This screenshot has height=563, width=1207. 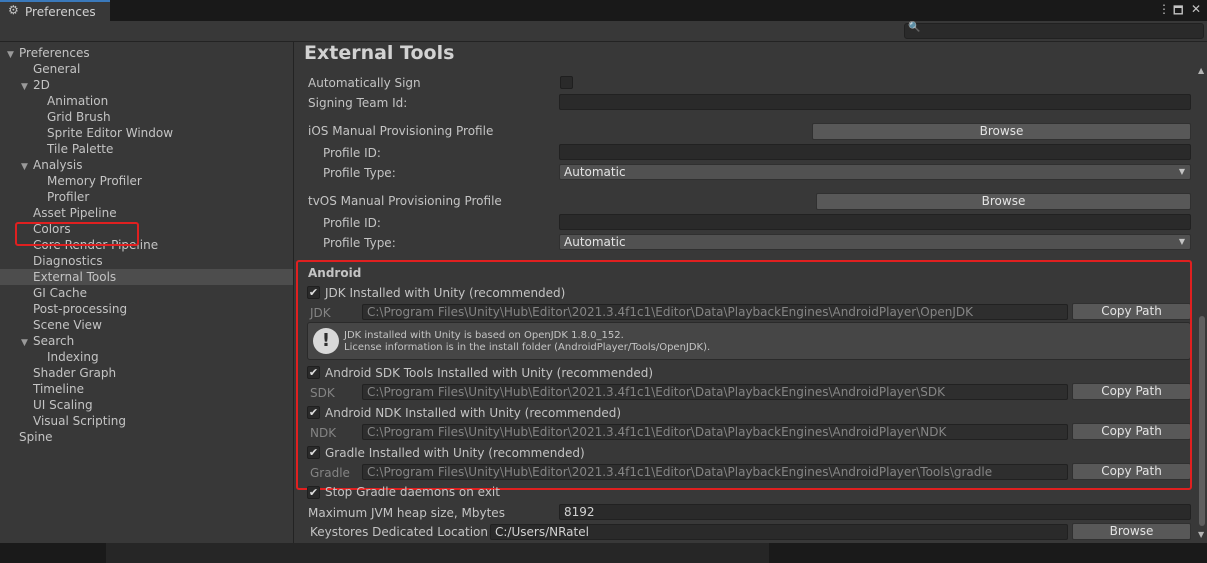 What do you see at coordinates (146, 373) in the screenshot?
I see `sidebar-item-shader-graph: Shader Graph` at bounding box center [146, 373].